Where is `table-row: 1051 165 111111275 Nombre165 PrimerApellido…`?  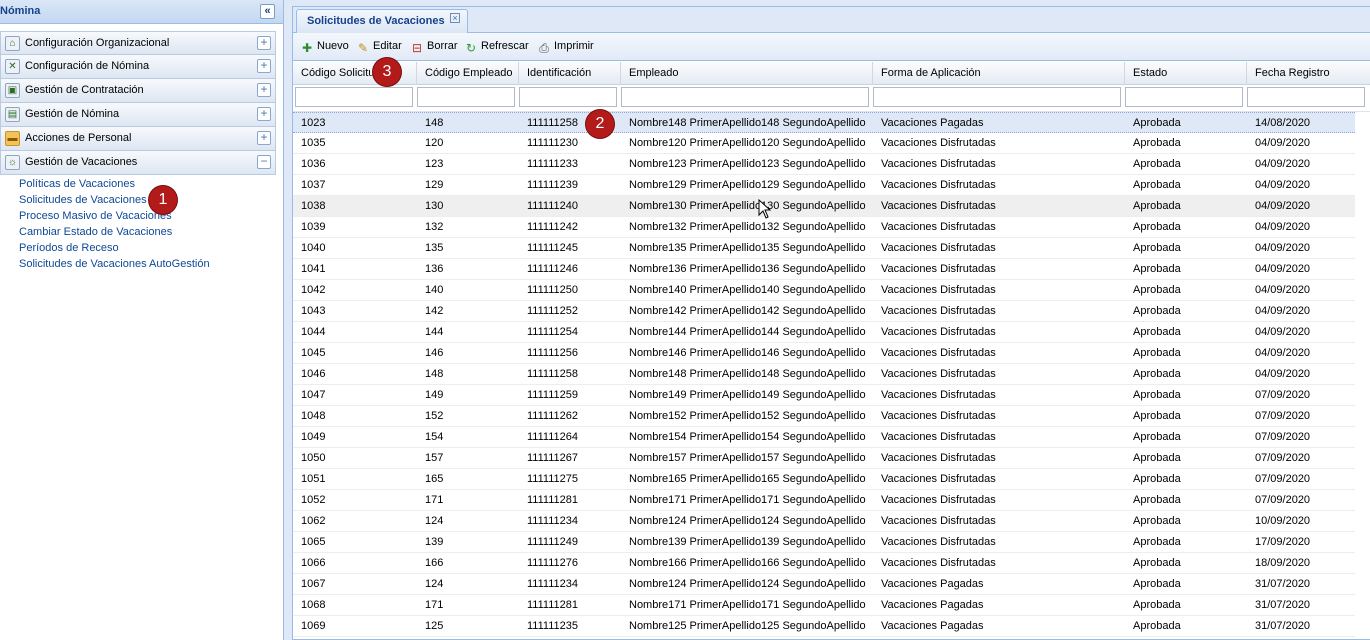 table-row: 1051 165 111111275 Nombre165 PrimerApellido… is located at coordinates (824, 479).